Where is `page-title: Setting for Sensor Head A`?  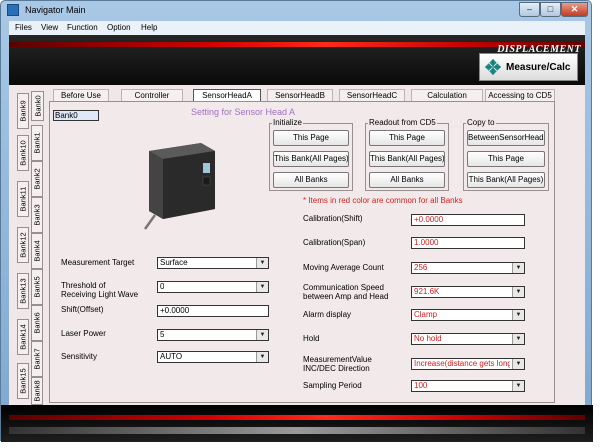 page-title: Setting for Sensor Head A is located at coordinates (243, 112).